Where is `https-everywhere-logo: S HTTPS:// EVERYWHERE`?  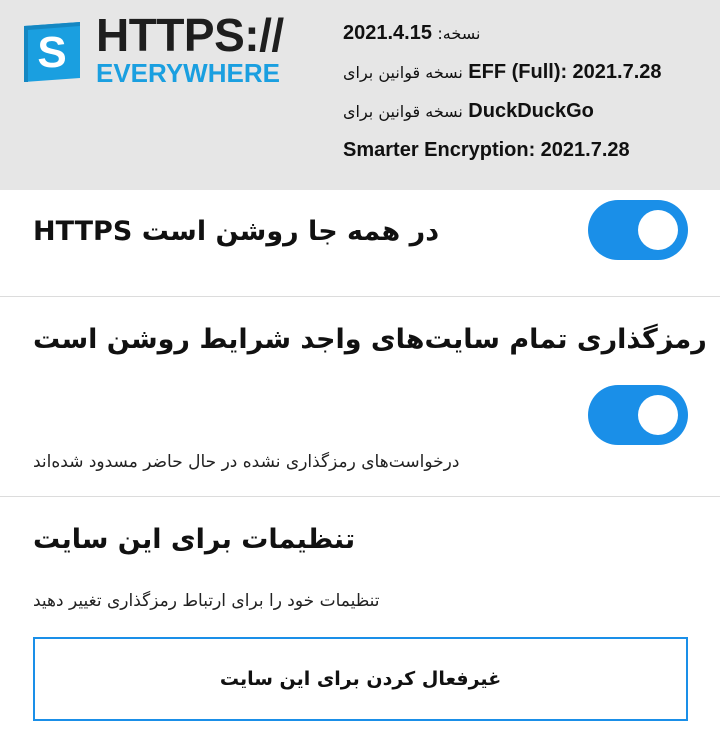 https-everywhere-logo: S HTTPS:// EVERYWHERE is located at coordinates (172, 50).